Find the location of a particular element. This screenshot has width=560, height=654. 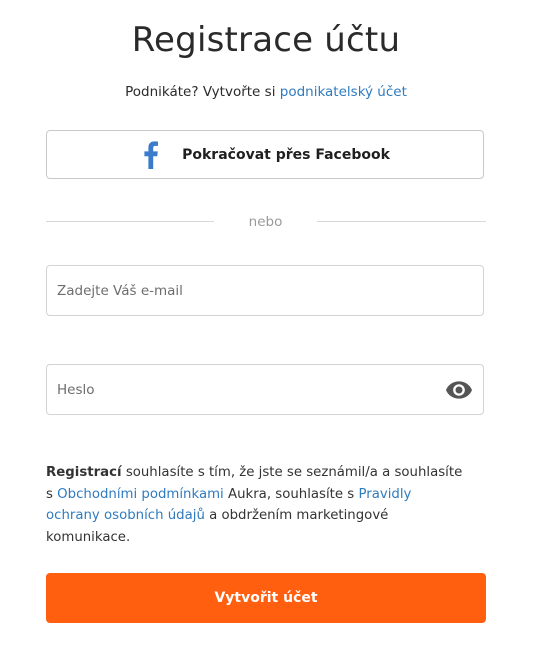

email-field is located at coordinates (265, 290).